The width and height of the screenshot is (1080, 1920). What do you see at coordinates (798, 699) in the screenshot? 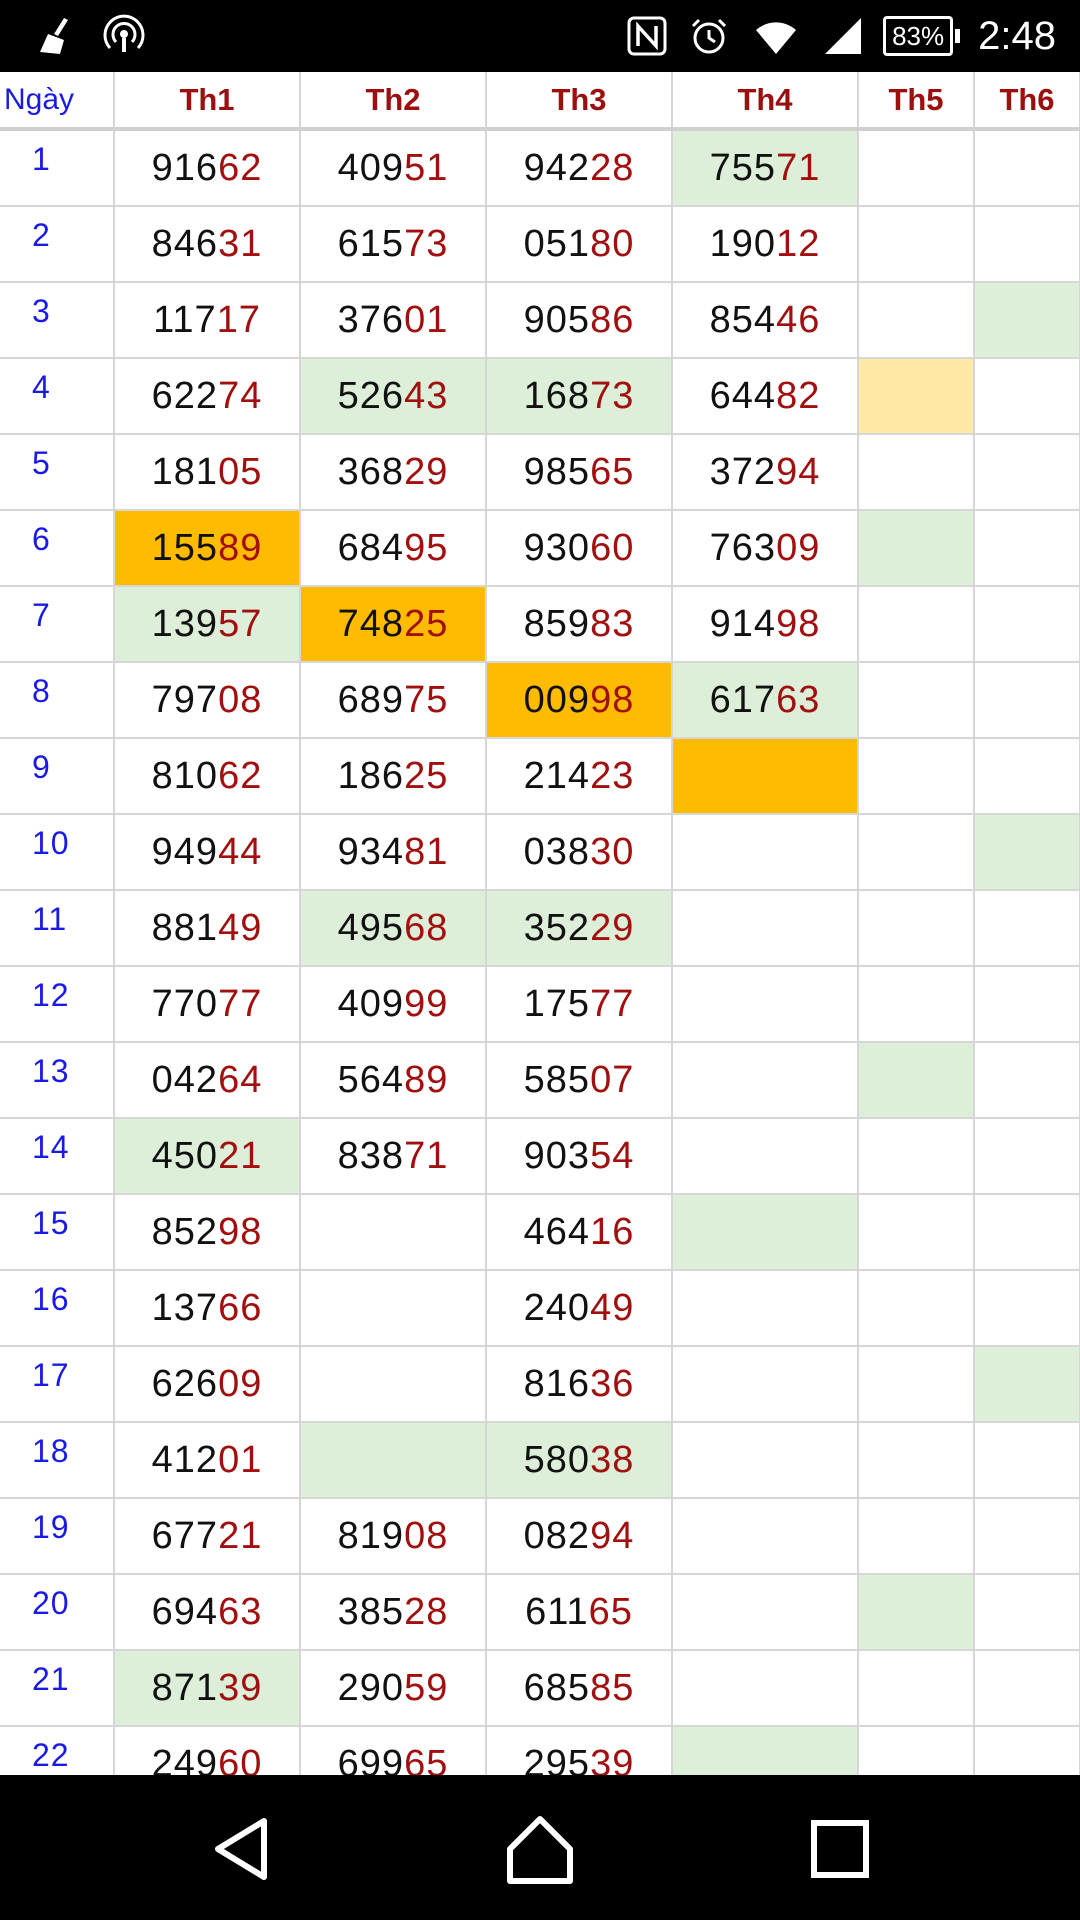
I see `number-suffix: 63` at bounding box center [798, 699].